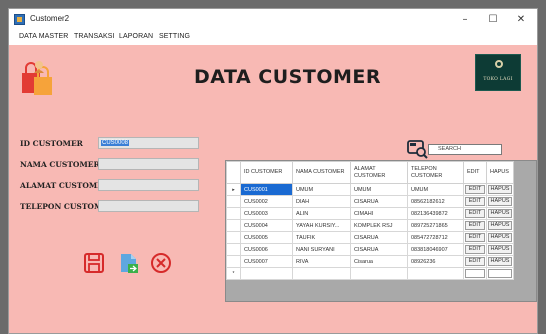 The width and height of the screenshot is (546, 334). Describe the element at coordinates (321, 189) in the screenshot. I see `cell-nama: UMUM` at that location.